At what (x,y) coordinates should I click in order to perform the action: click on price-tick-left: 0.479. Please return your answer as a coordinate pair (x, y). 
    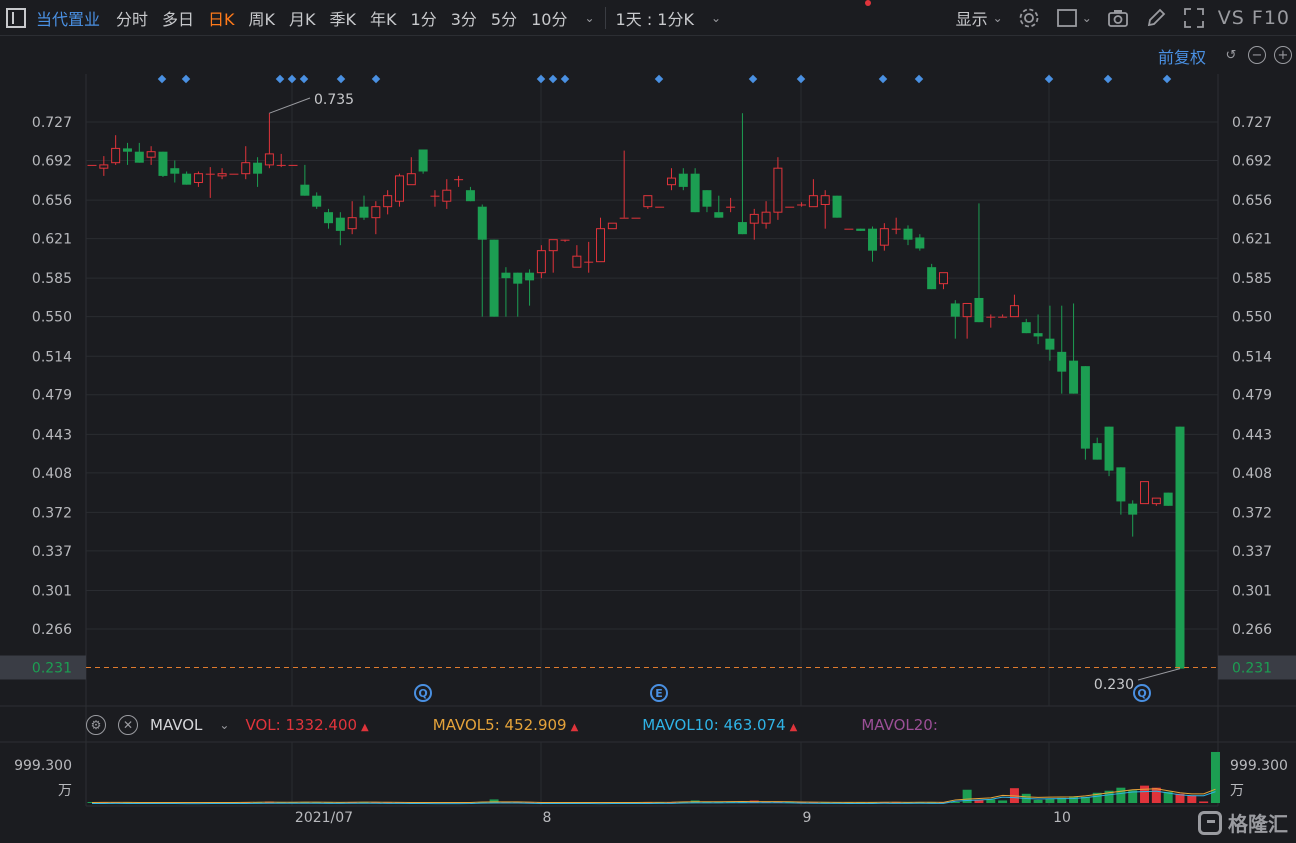
    Looking at the image, I should click on (52, 396).